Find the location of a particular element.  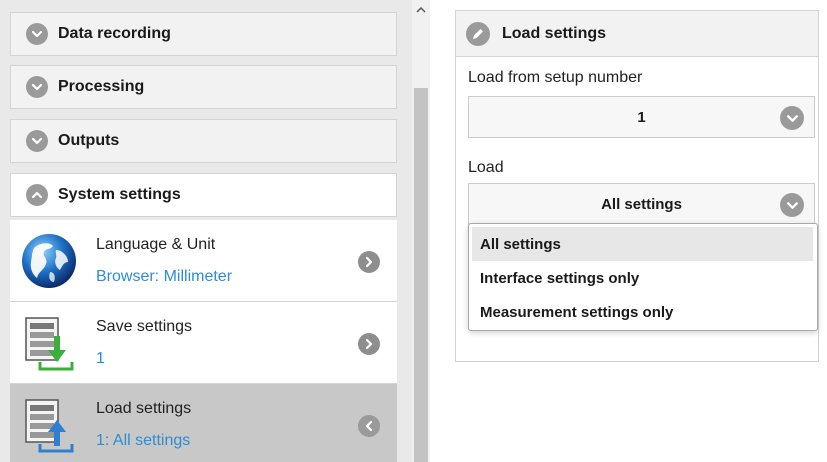

item-value: Browser: Millimeter is located at coordinates (164, 276).